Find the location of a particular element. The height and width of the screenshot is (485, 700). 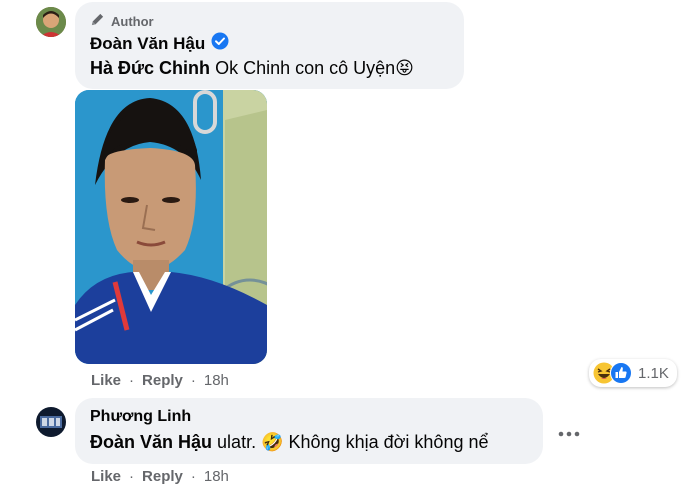

reaction-icons is located at coordinates (612, 373).